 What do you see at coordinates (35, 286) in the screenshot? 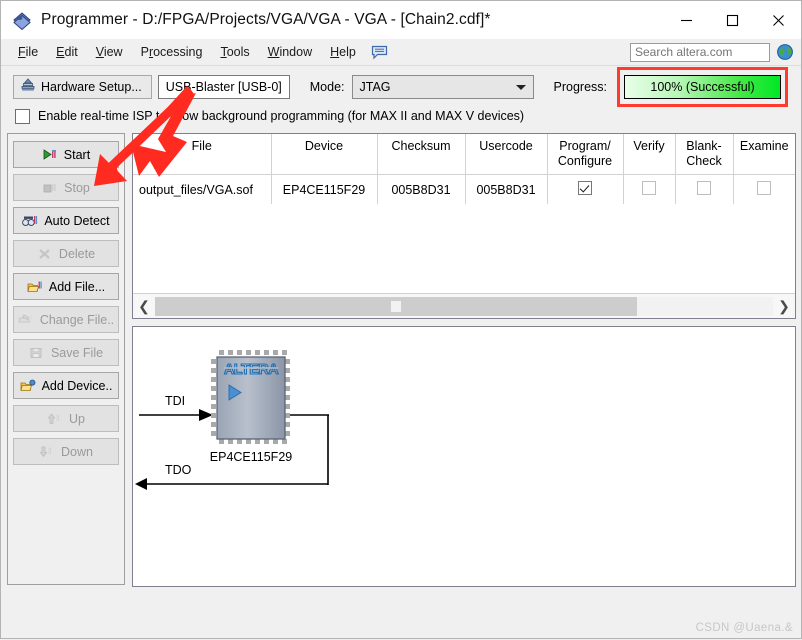
I see `add-file-icon` at bounding box center [35, 286].